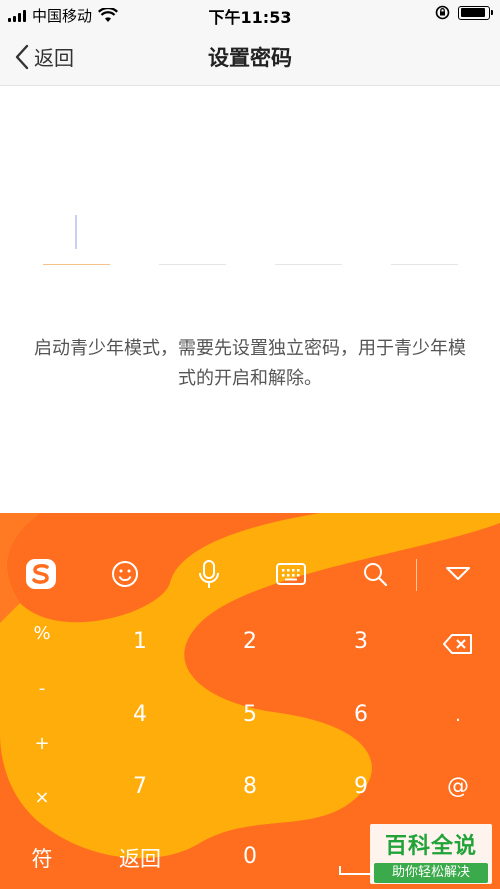 The image size is (500, 889). I want to click on password-hint: 启动青少年模式，需要先设置独立密码，用于青少年模式的开启和解除。, so click(250, 363).